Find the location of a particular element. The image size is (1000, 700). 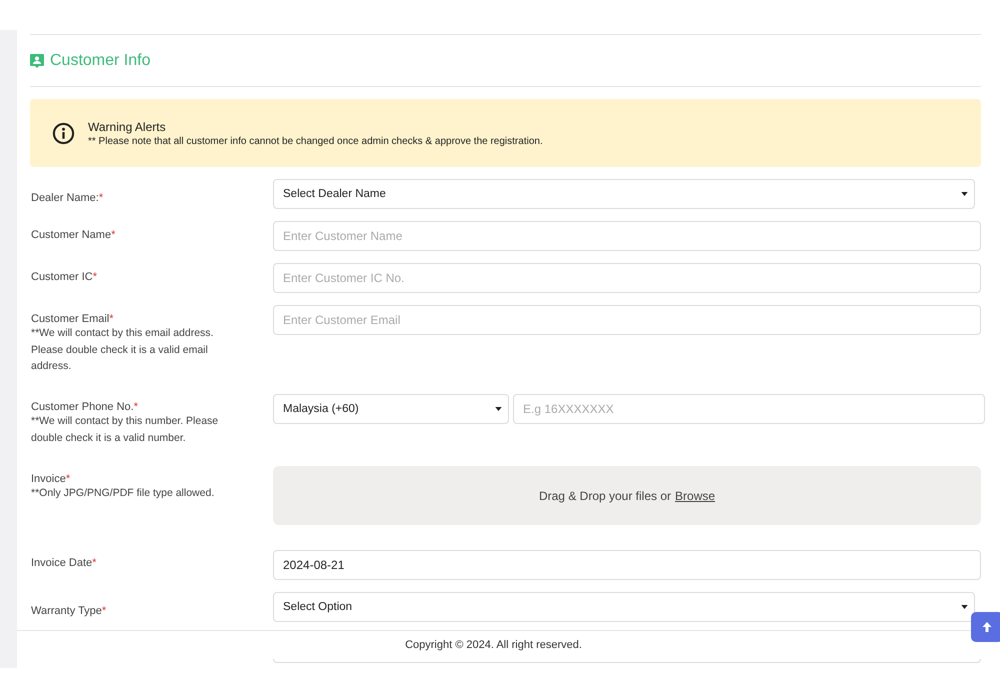

country-dropdown: Malaysia (+60) is located at coordinates (391, 409).